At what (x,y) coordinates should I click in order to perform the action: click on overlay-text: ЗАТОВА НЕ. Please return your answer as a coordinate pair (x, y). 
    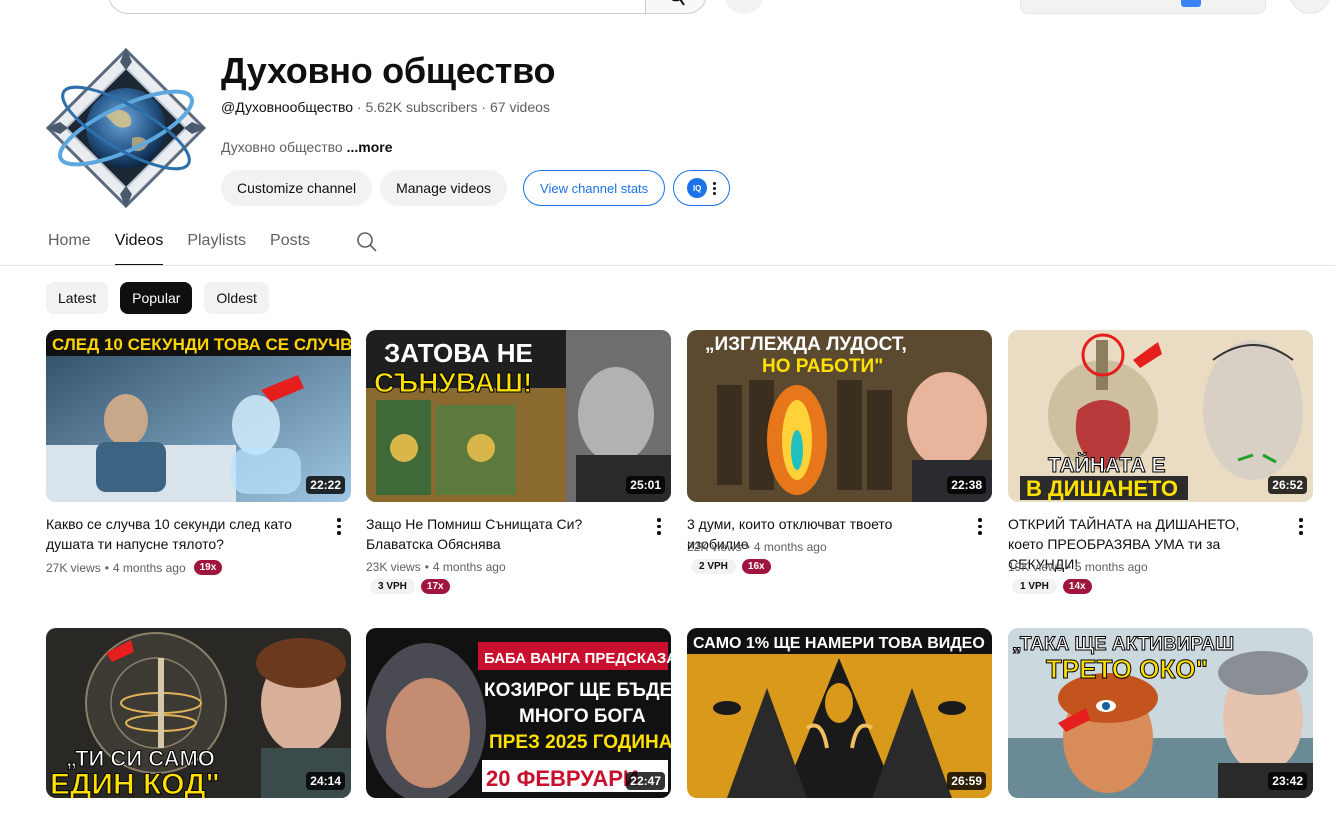
    Looking at the image, I should click on (458, 353).